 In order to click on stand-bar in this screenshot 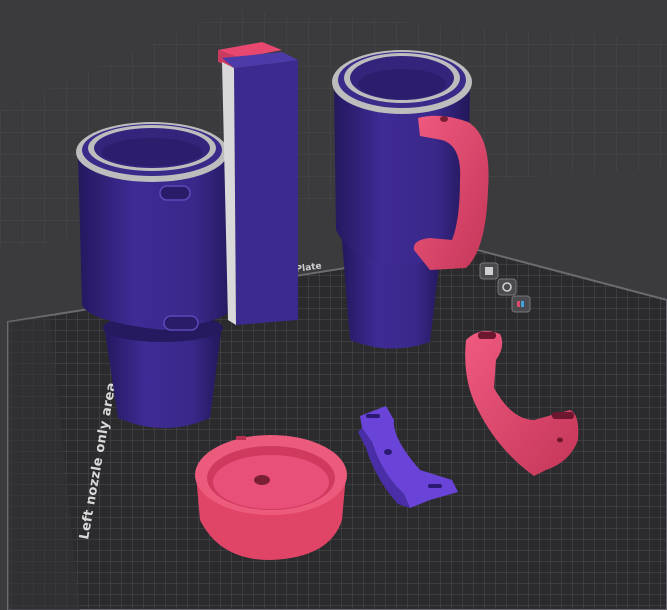, I will do `click(258, 183)`.